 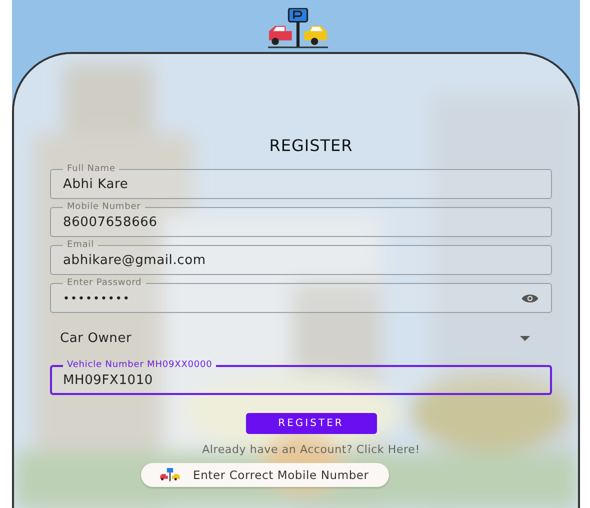 What do you see at coordinates (301, 338) in the screenshot?
I see `dropdown: Car Owner` at bounding box center [301, 338].